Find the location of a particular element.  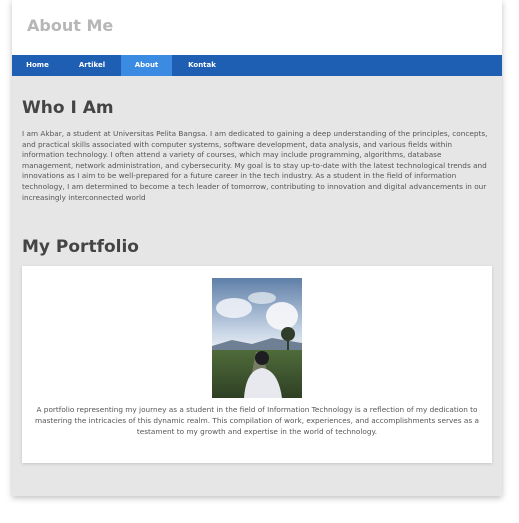

section-heading-who-i-am: Who I Am is located at coordinates (68, 108).